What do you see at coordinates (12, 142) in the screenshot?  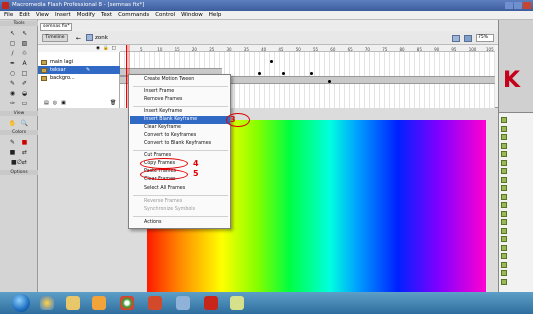 I see `stroke-color-icon: ✎` at bounding box center [12, 142].